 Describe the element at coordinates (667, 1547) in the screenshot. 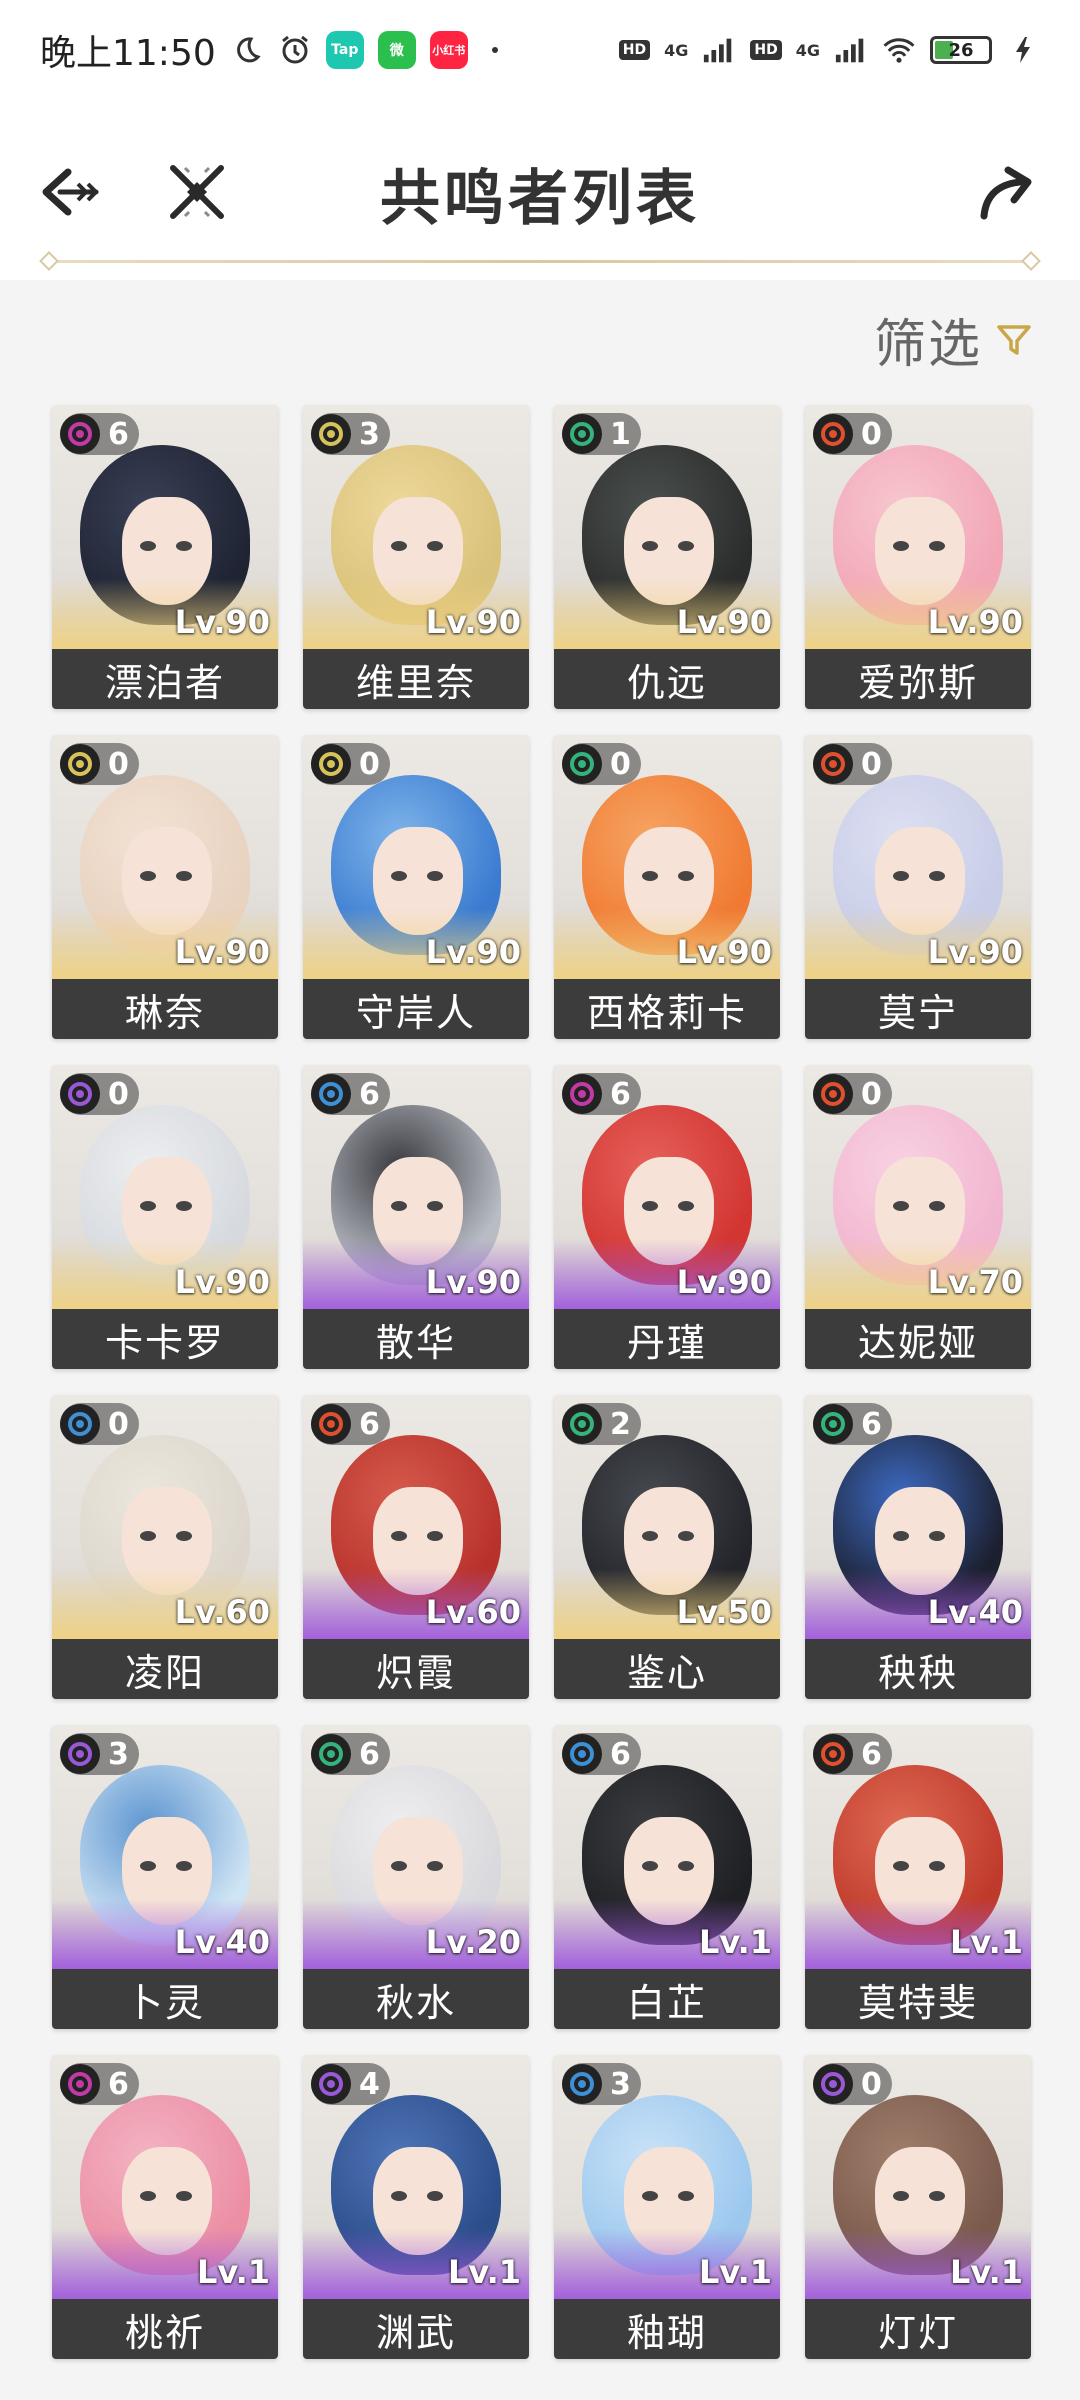

I see `resonator-card: 2 Lv.50 鉴心` at that location.